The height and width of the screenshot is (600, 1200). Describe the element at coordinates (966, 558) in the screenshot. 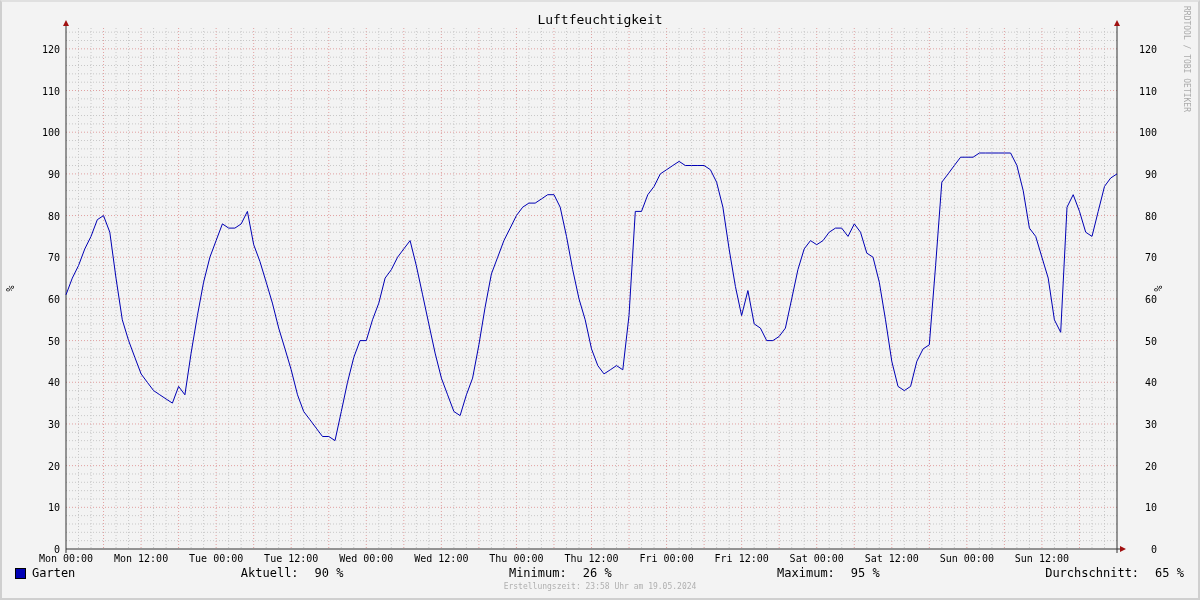

I see `x-tick-label: Sun 00:00` at that location.